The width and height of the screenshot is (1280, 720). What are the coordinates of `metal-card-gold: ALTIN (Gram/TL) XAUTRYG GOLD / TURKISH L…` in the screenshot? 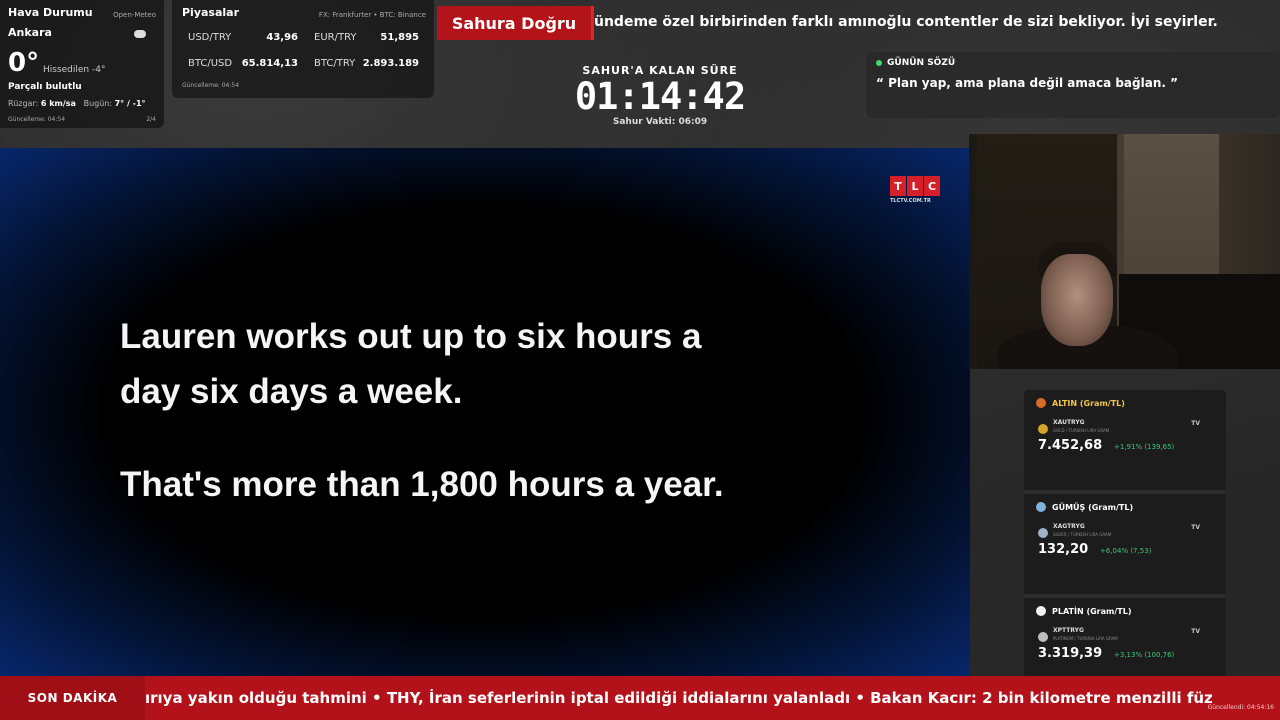 It's located at (1125, 440).